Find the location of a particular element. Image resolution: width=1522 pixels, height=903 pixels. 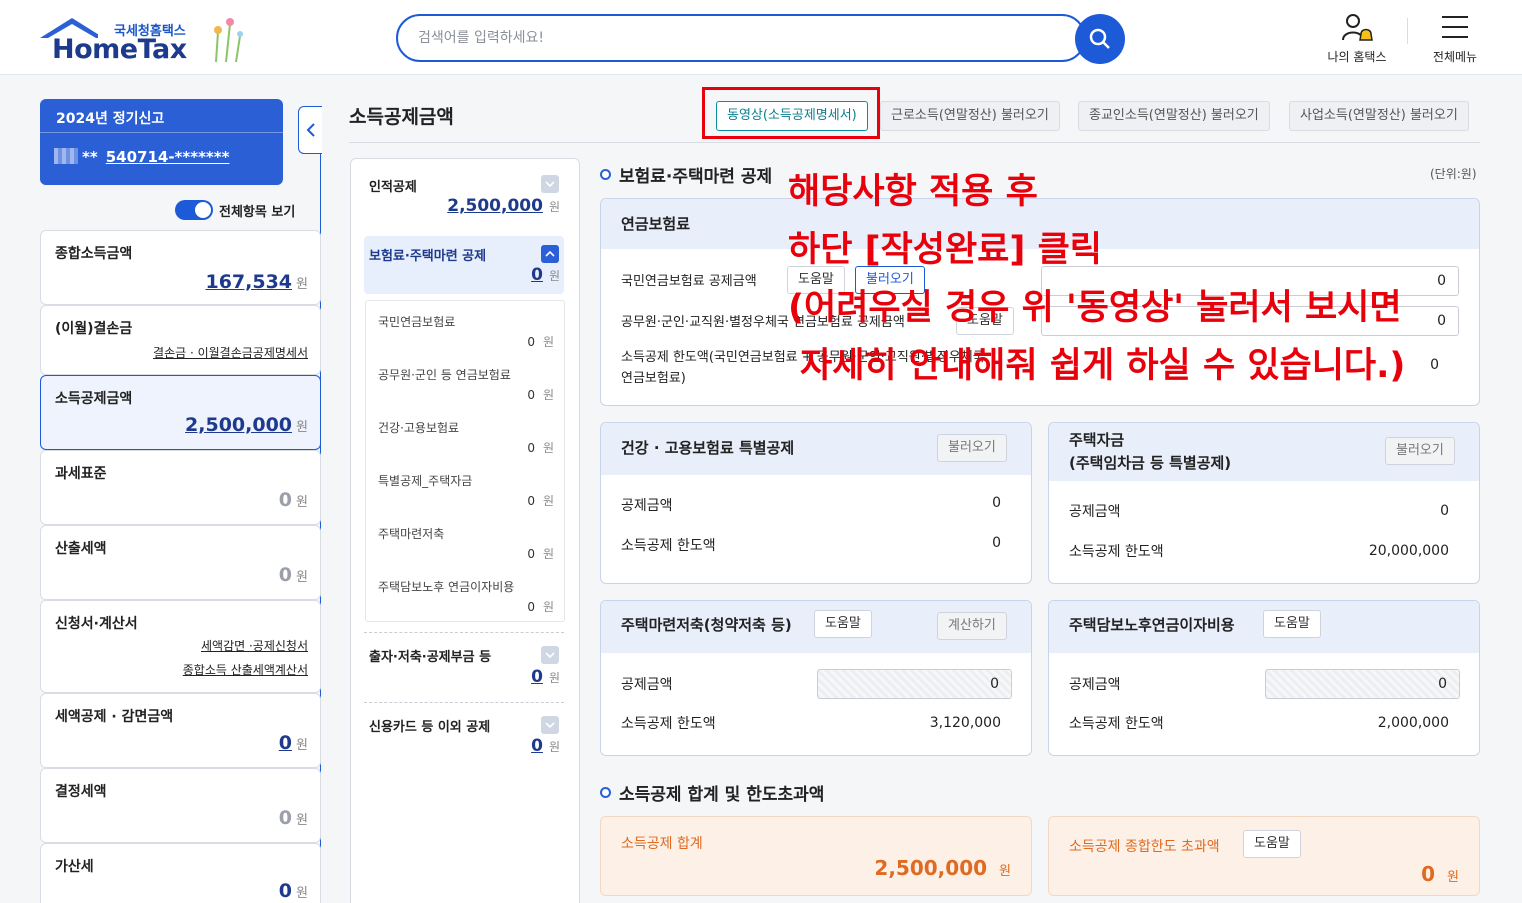

sidebar-item-applications: 신청서·계산서 세액감면 ·공제신청서 종합소득 산출세액계산서 is located at coordinates (180, 646).